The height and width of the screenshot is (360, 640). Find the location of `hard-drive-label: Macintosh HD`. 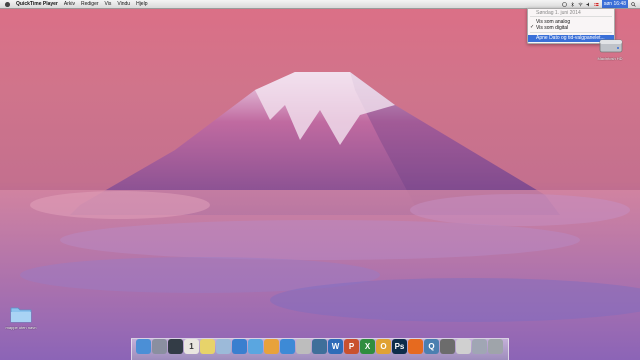

hard-drive-label: Macintosh HD is located at coordinates (610, 58).